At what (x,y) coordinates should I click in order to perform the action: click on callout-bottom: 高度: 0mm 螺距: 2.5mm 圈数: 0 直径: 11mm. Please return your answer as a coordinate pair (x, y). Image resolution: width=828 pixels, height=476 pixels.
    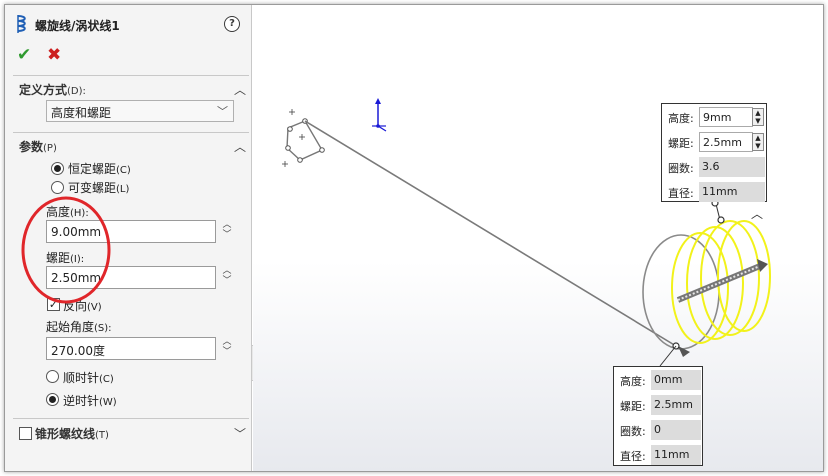
    Looking at the image, I should click on (658, 416).